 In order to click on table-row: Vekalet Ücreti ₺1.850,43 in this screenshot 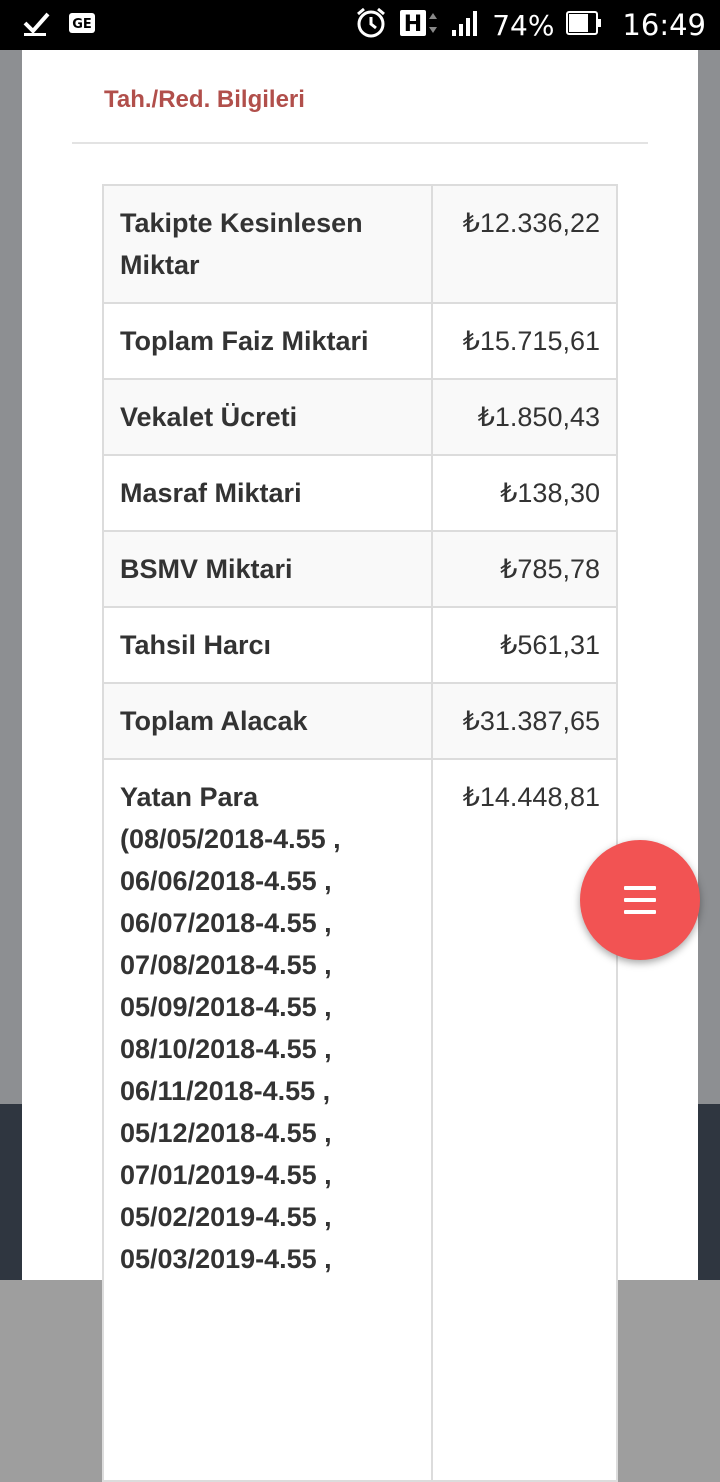, I will do `click(360, 417)`.